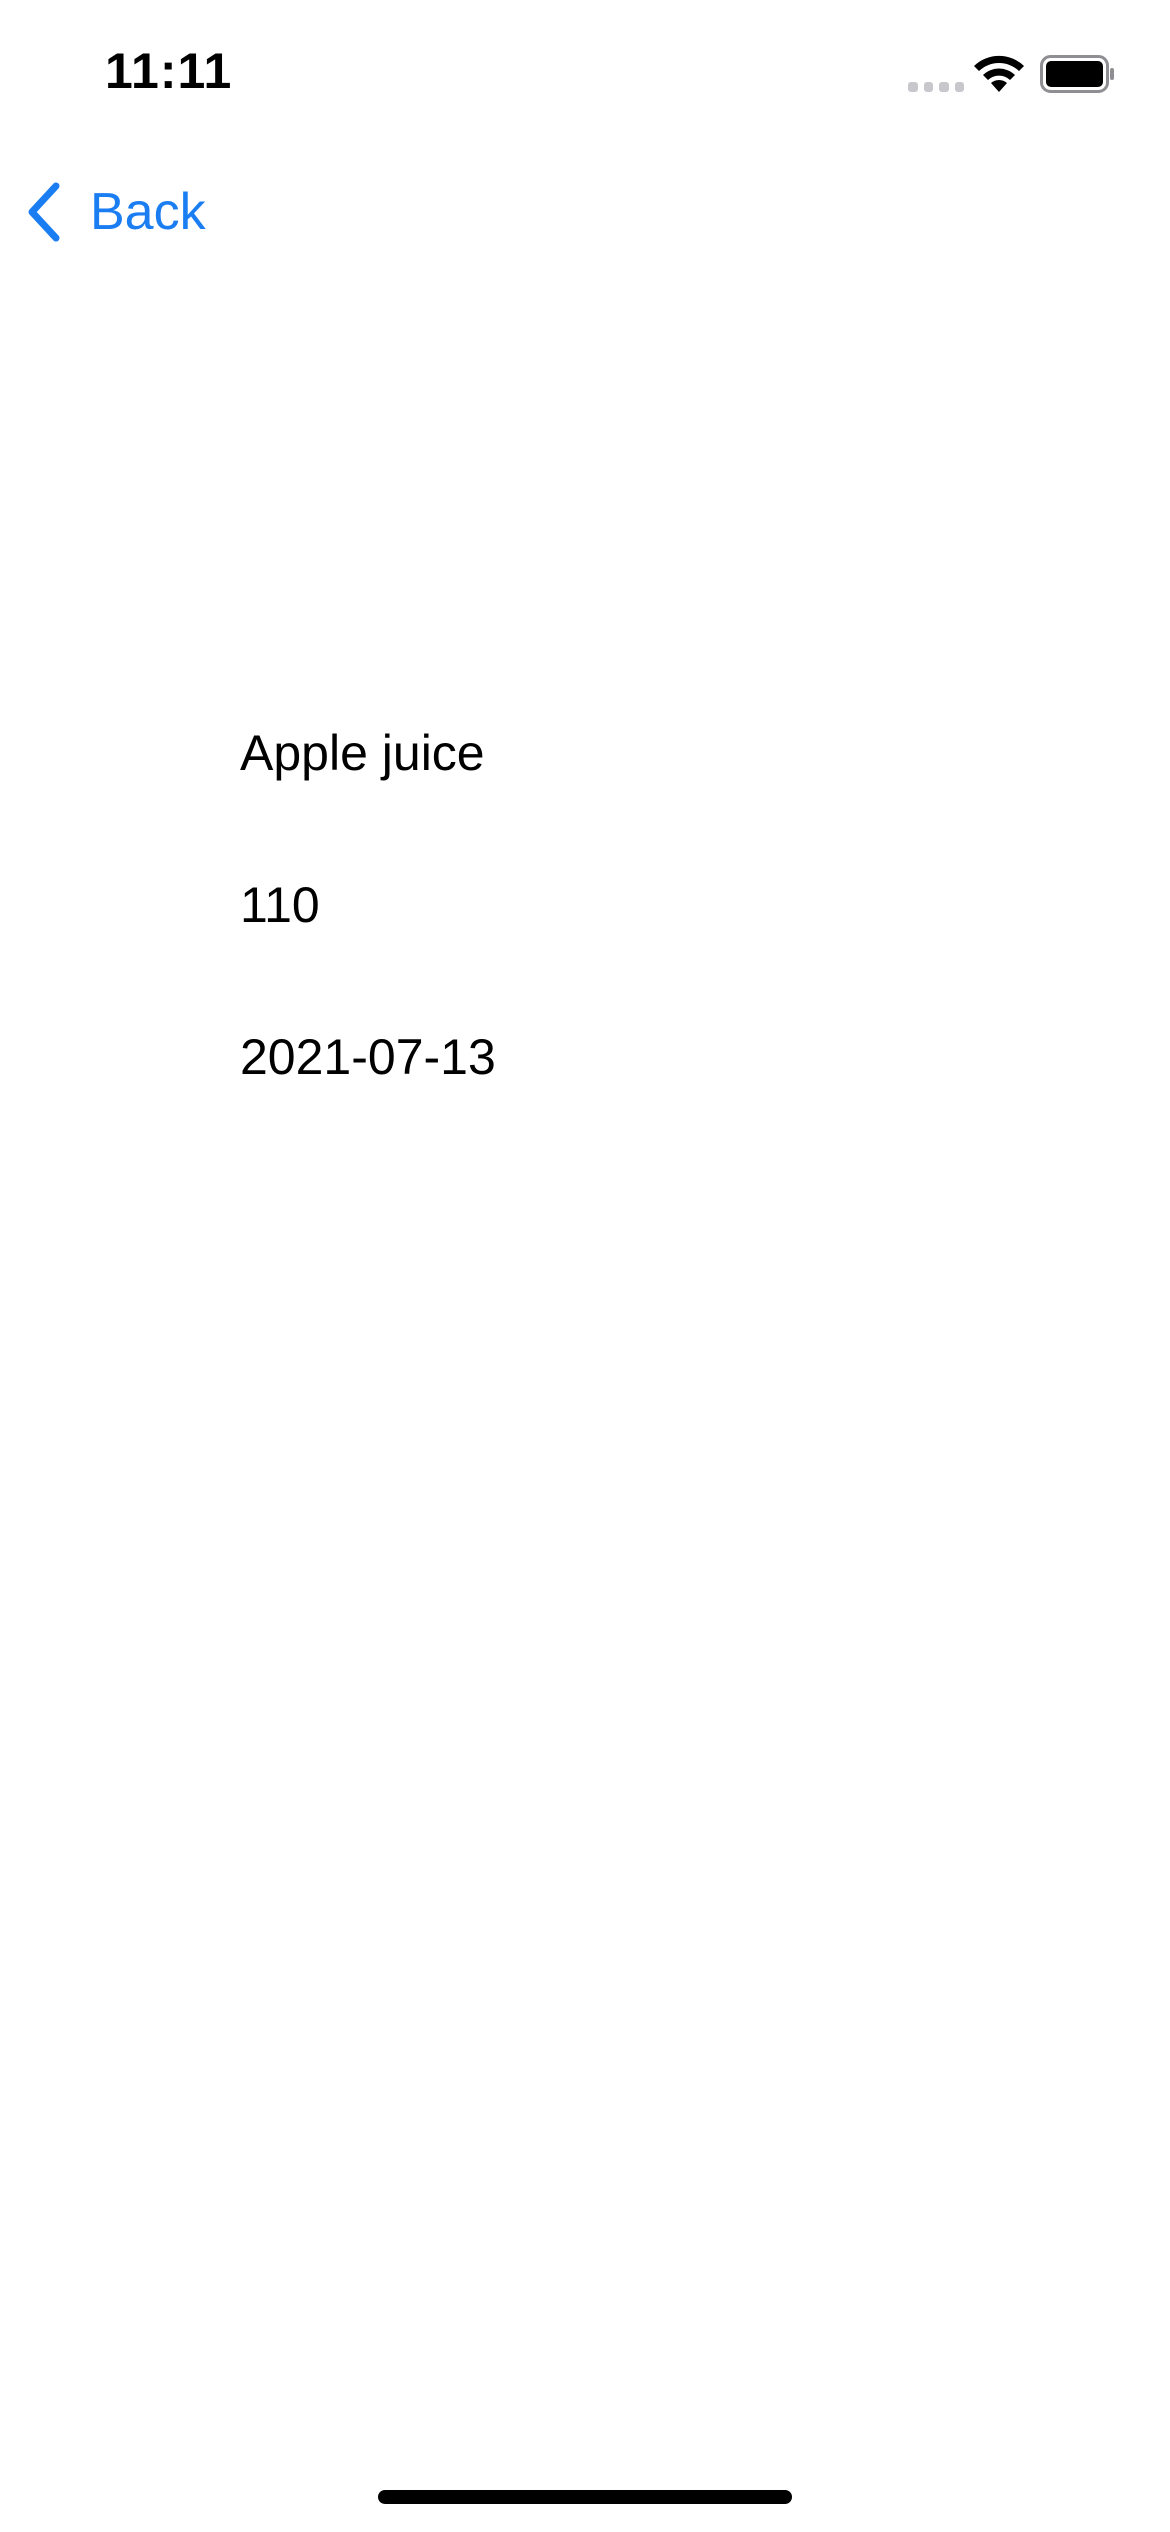 The height and width of the screenshot is (2532, 1170). What do you see at coordinates (169, 71) in the screenshot?
I see `status-time: 11:11` at bounding box center [169, 71].